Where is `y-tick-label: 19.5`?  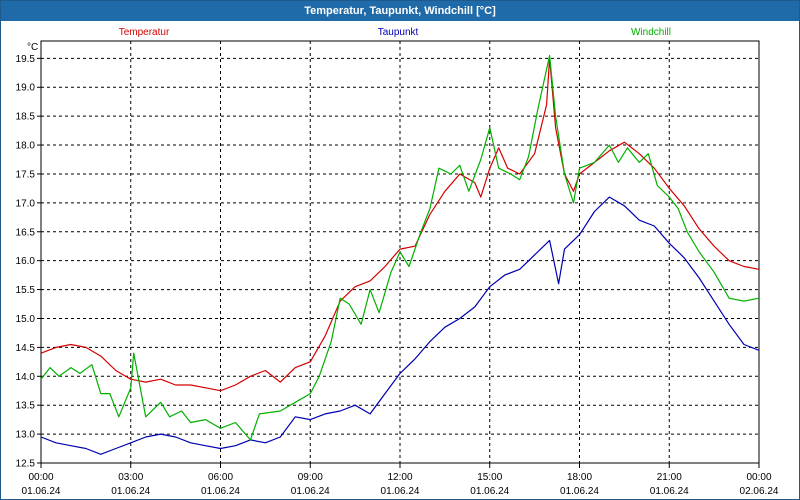 y-tick-label: 19.5 is located at coordinates (26, 59).